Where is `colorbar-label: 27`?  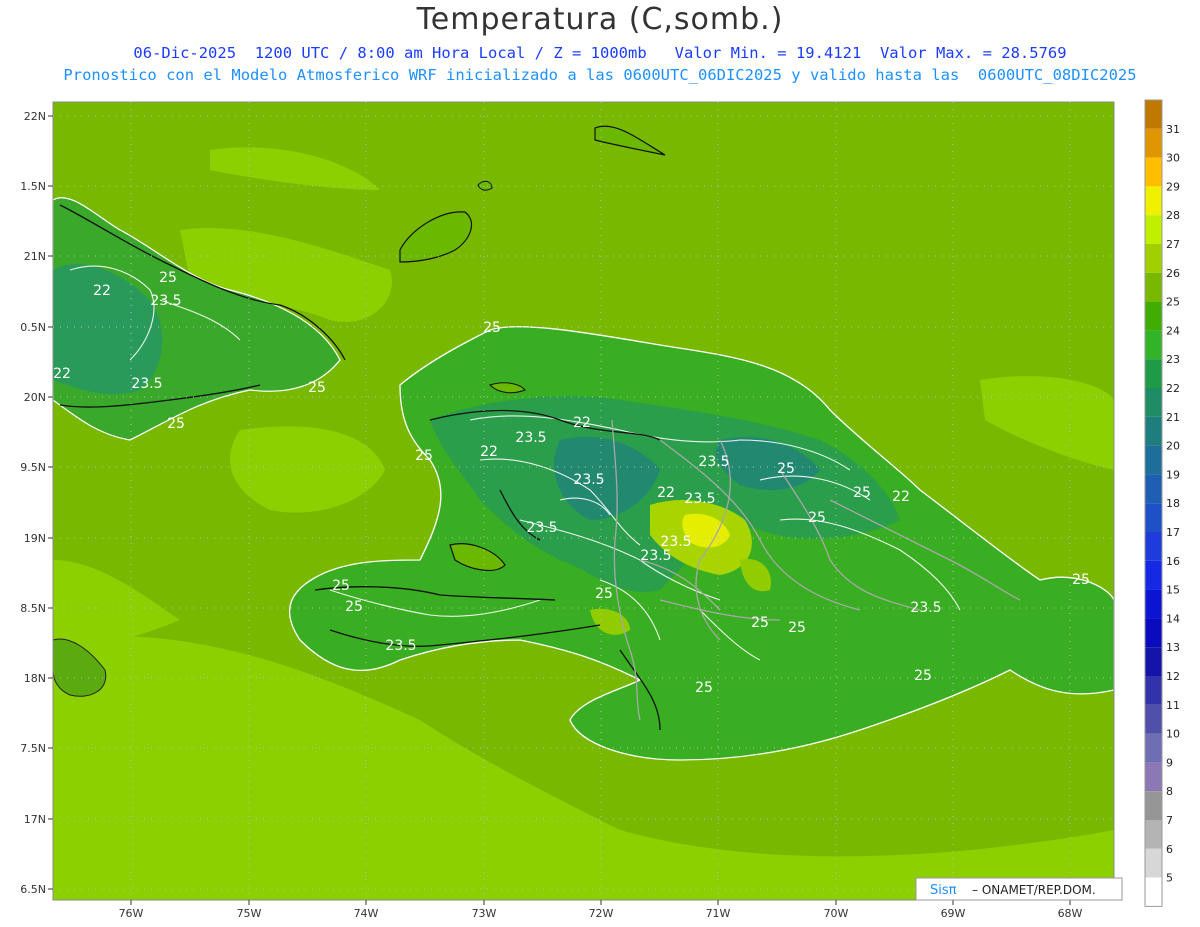
colorbar-label: 27 is located at coordinates (1173, 244).